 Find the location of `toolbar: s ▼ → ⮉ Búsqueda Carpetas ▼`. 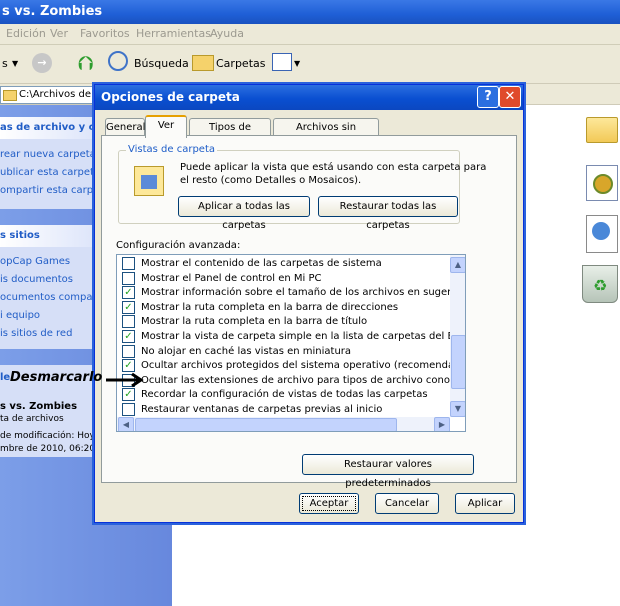

toolbar: s ▼ → ⮉ Búsqueda Carpetas ▼ is located at coordinates (310, 64).